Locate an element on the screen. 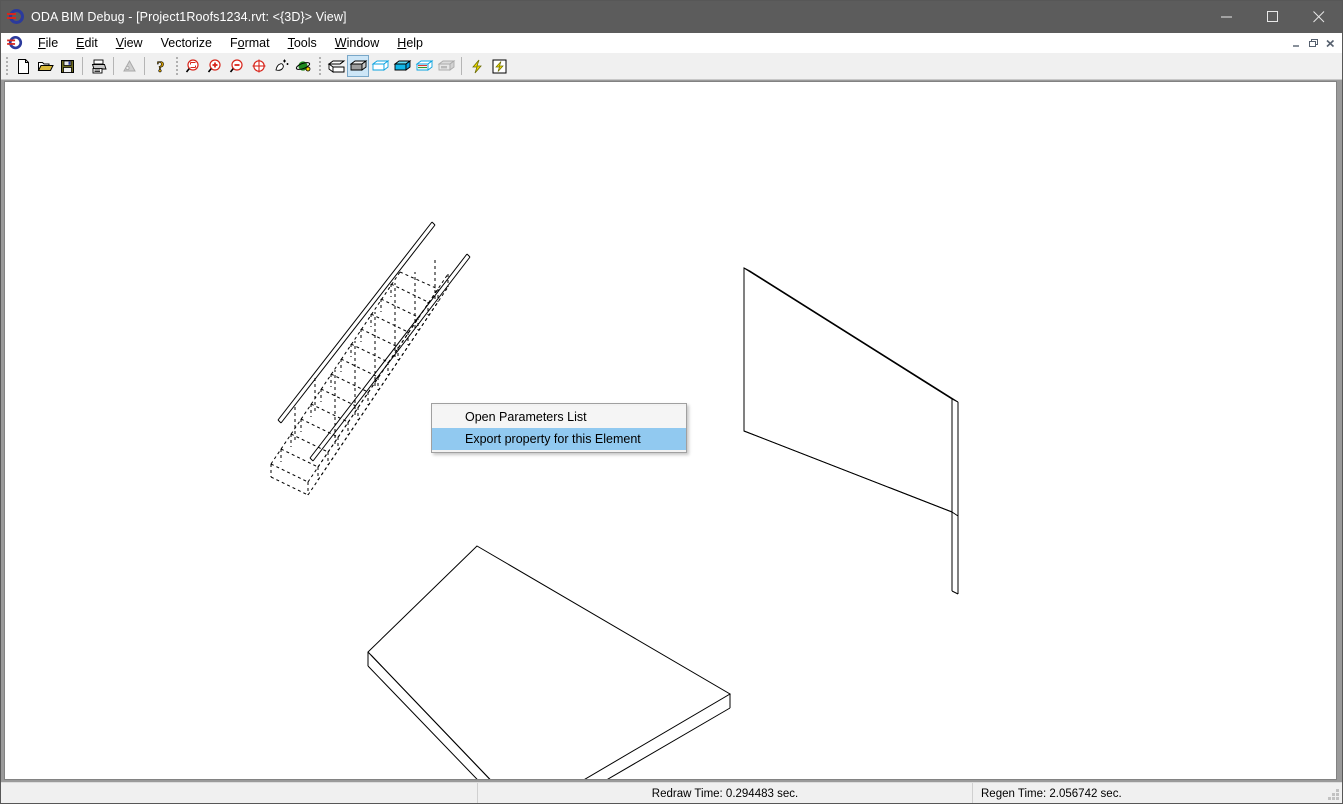  menu-window: Window is located at coordinates (357, 43).